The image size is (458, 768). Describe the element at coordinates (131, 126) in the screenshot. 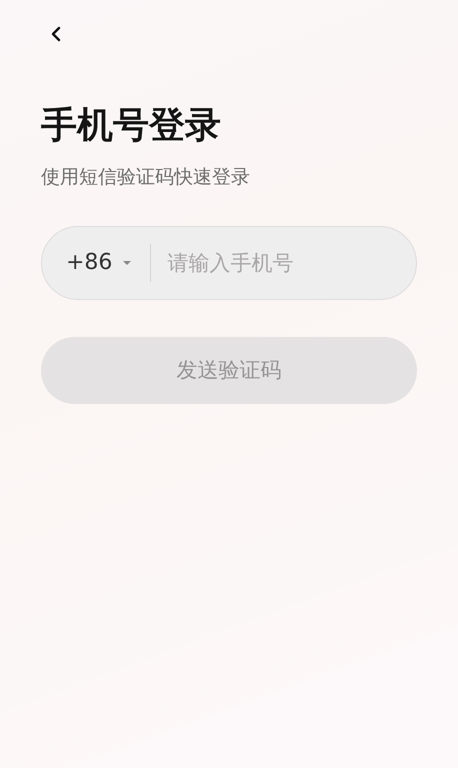

I see `page-title: 手机号登录` at that location.